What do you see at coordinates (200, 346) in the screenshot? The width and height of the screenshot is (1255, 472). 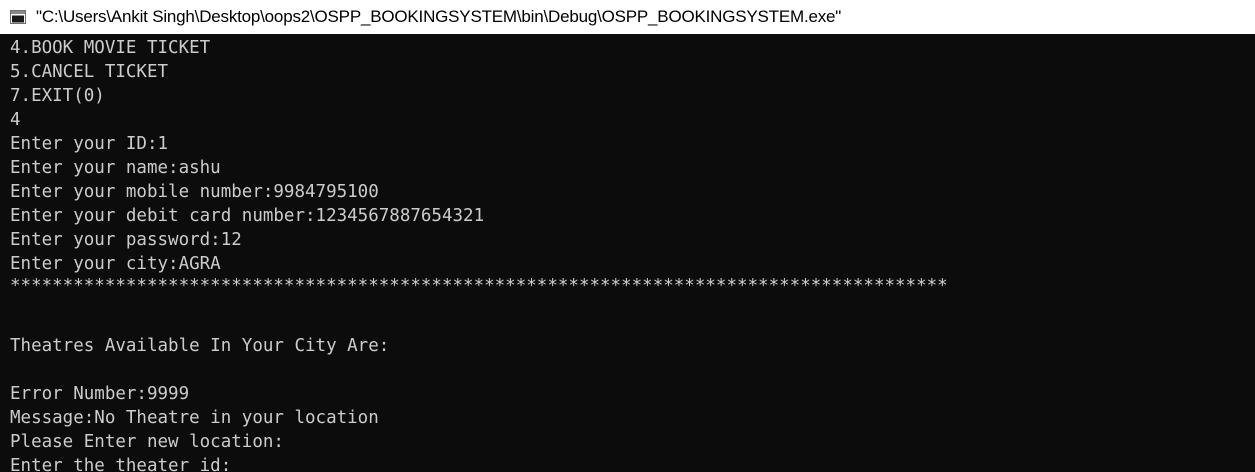 I see `console-line: Theatres Available In Your City Are:` at bounding box center [200, 346].